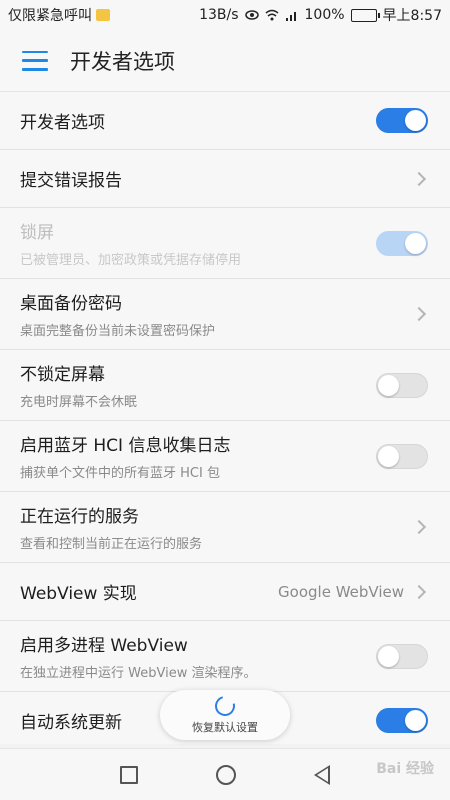  What do you see at coordinates (79, 517) in the screenshot?
I see `setting-title: 正在运行的服务` at bounding box center [79, 517].